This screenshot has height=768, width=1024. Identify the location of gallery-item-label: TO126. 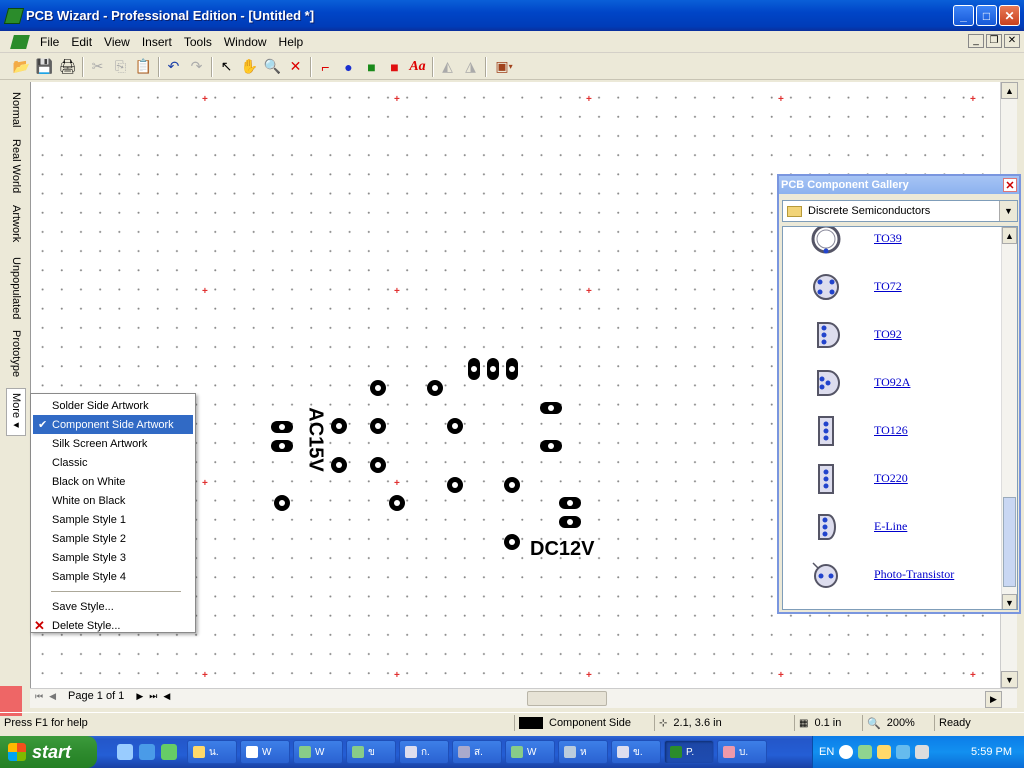
(891, 430).